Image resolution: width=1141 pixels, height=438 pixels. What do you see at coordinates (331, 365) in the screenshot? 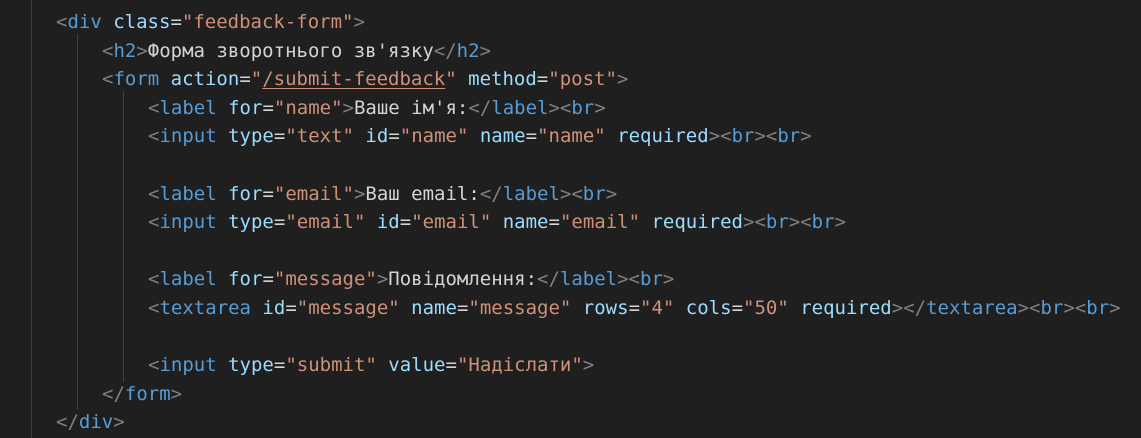
I see `token-str: "submit"` at bounding box center [331, 365].